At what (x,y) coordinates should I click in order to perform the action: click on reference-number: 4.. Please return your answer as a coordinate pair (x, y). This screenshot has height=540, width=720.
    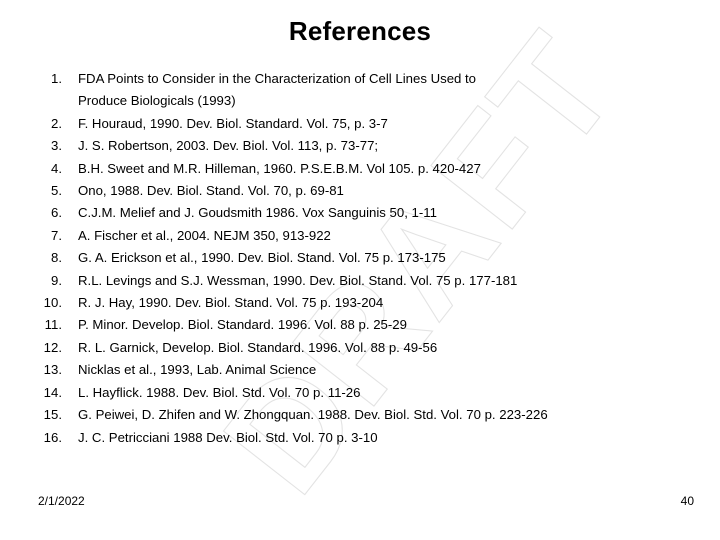
    Looking at the image, I should click on (56, 168).